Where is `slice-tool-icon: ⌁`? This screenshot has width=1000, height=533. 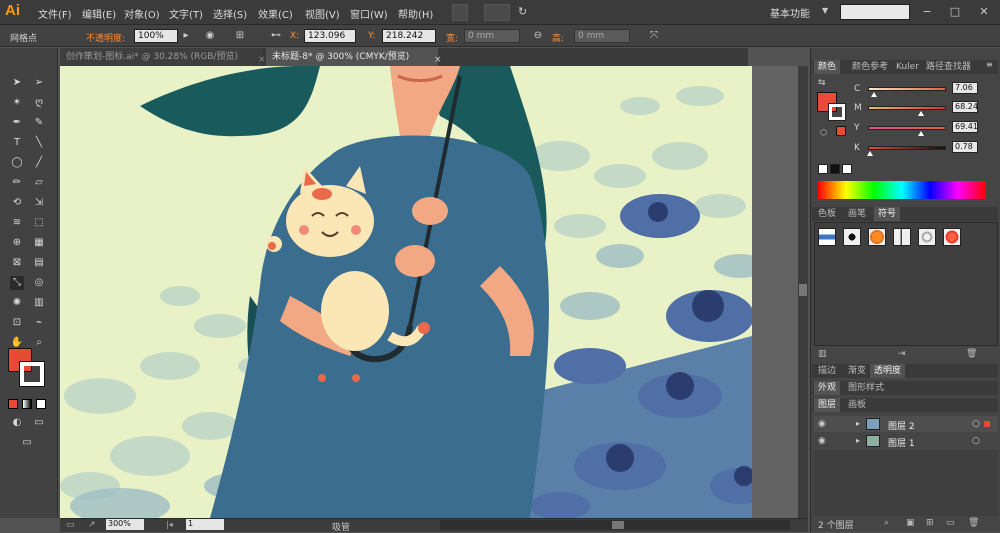
slice-tool-icon: ⌁ is located at coordinates (39, 323).